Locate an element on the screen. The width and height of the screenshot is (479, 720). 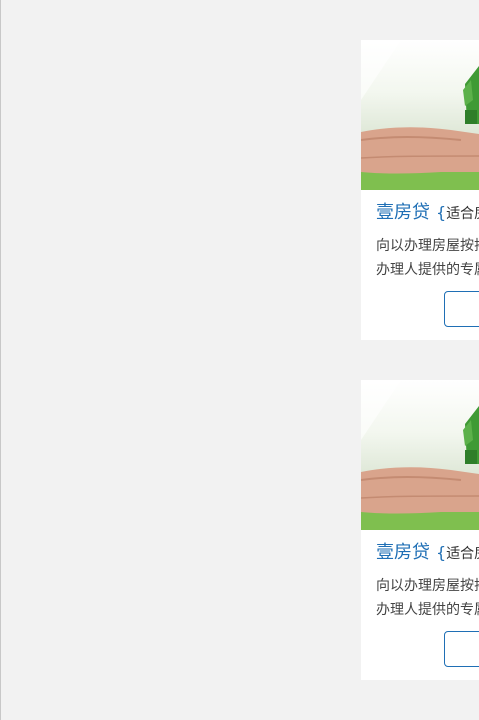
page-left-border is located at coordinates (0, 360).